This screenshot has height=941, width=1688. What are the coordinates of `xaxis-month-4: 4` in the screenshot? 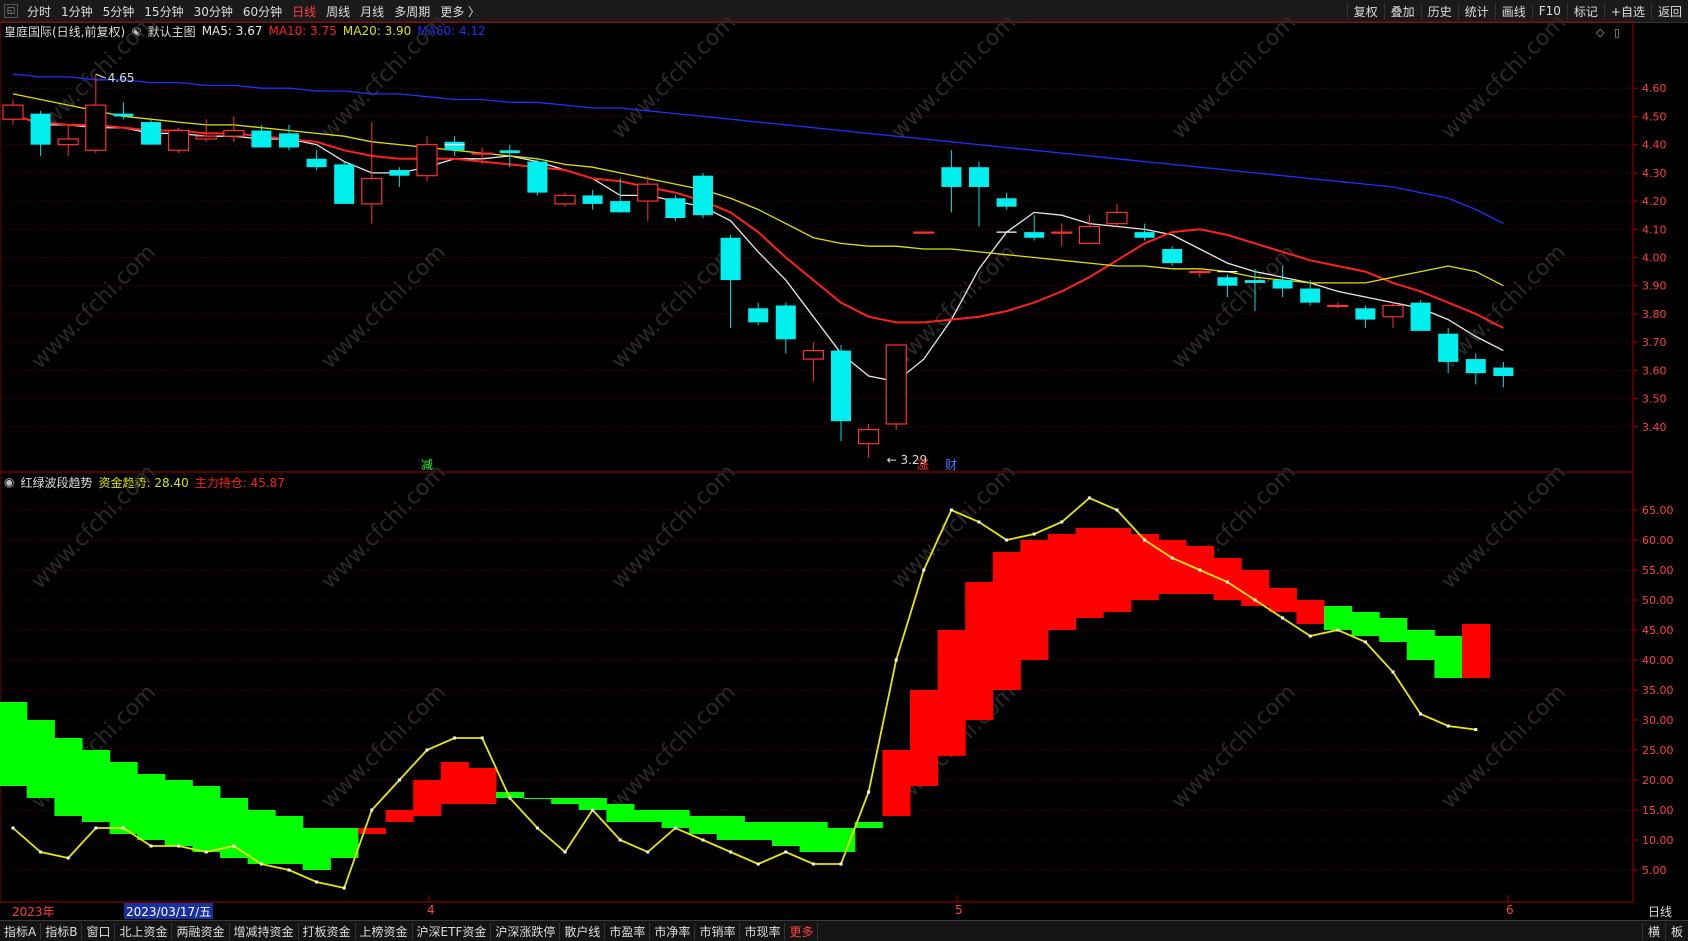 It's located at (431, 910).